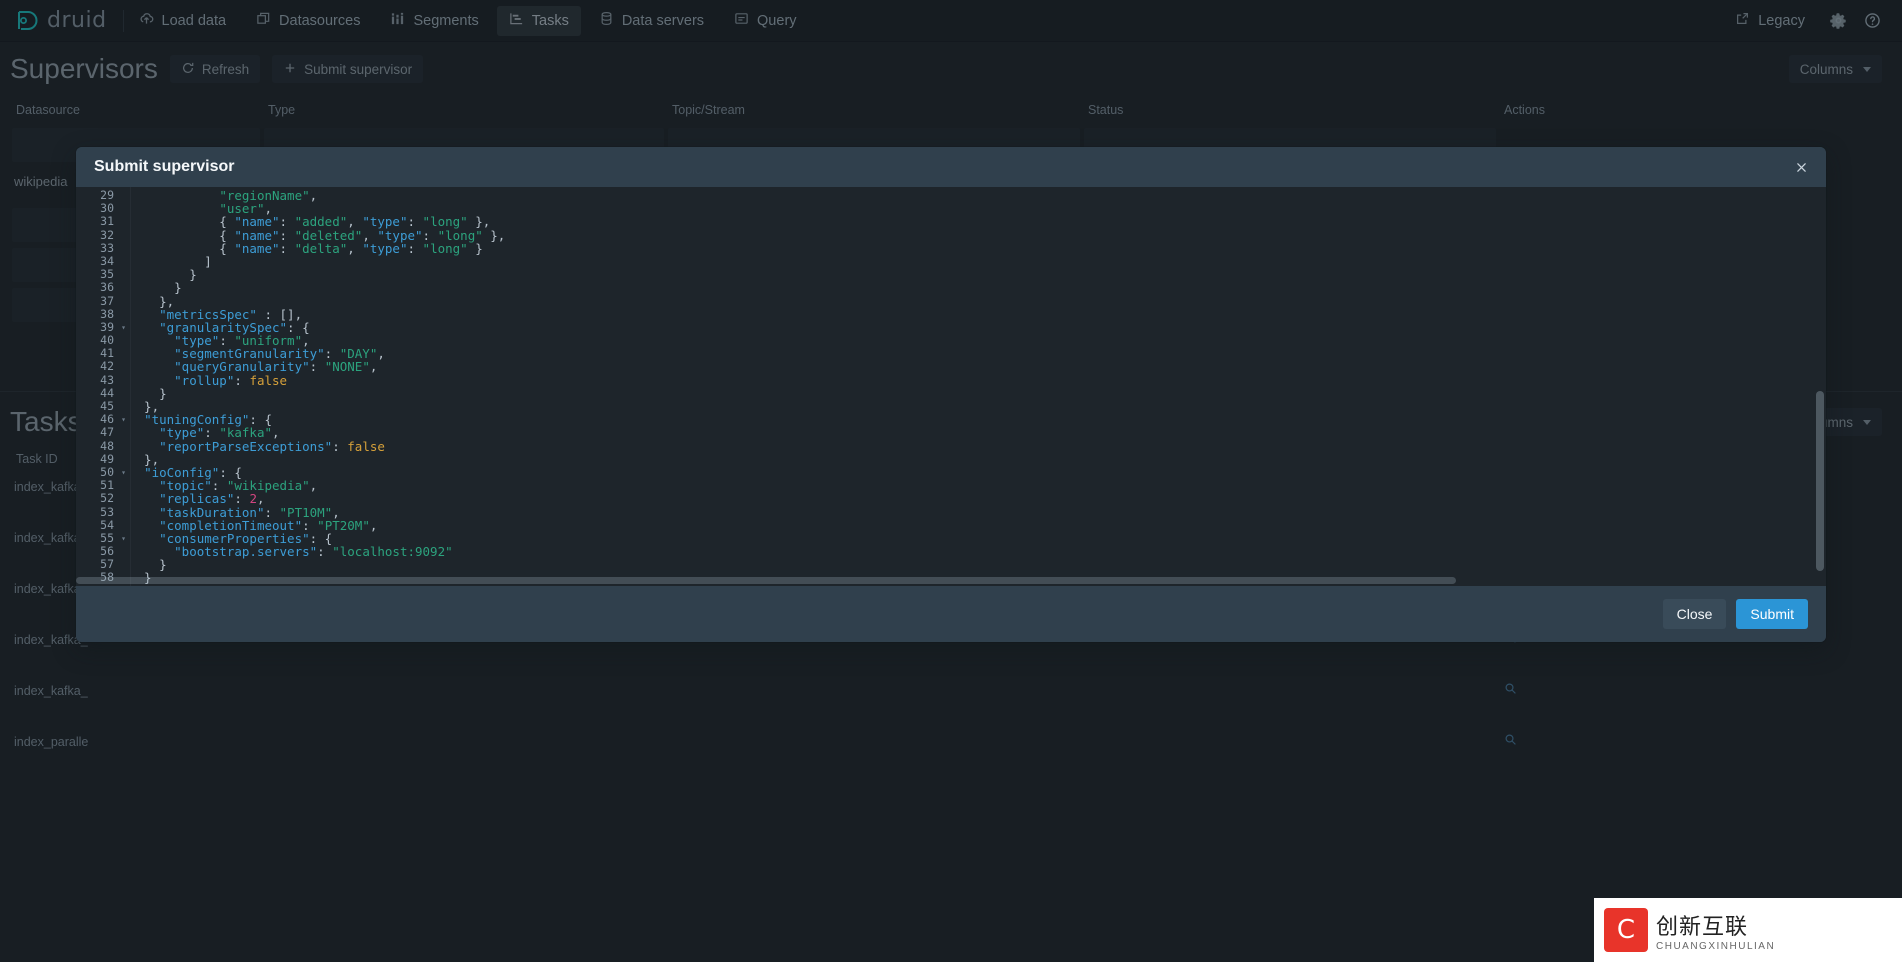  Describe the element at coordinates (107, 313) in the screenshot. I see `line-number: 38` at that location.